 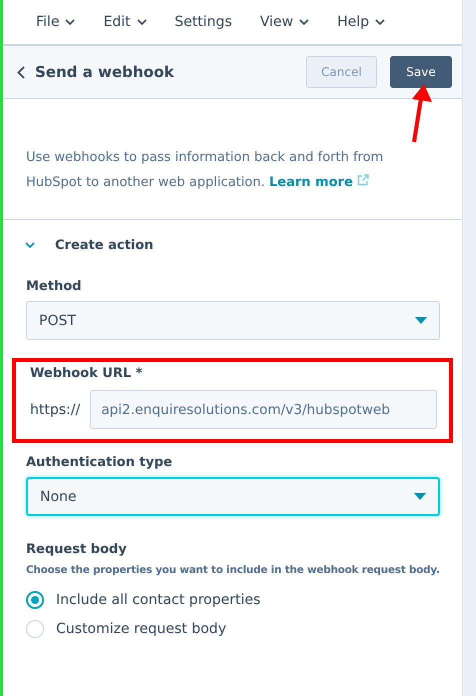 I want to click on learn-more-link: Learn more, so click(x=319, y=182).